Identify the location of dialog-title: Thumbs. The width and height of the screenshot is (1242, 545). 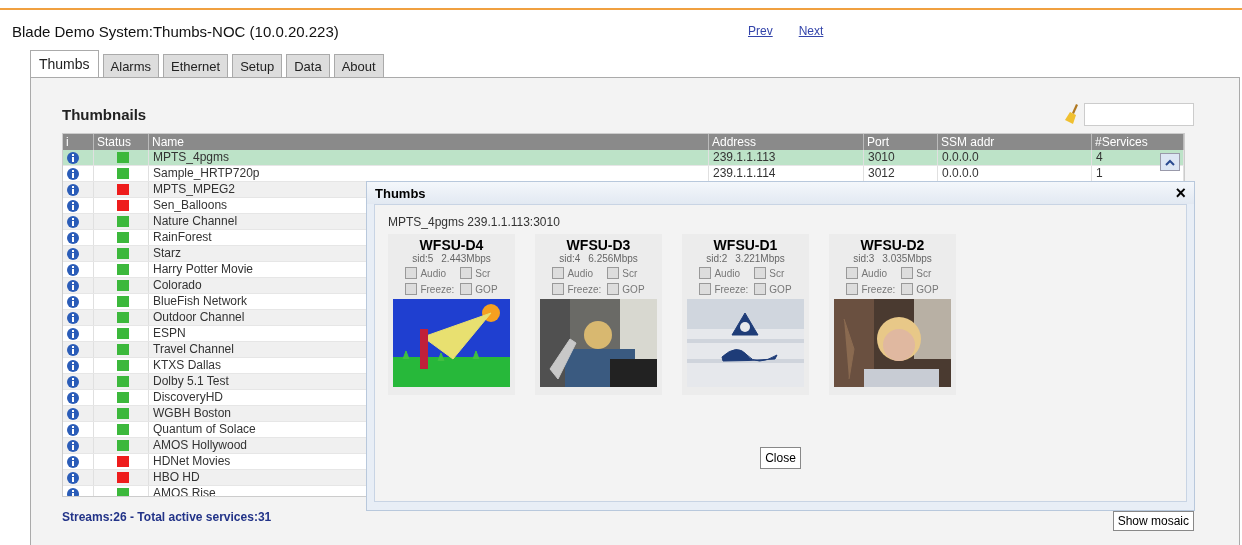
(400, 193).